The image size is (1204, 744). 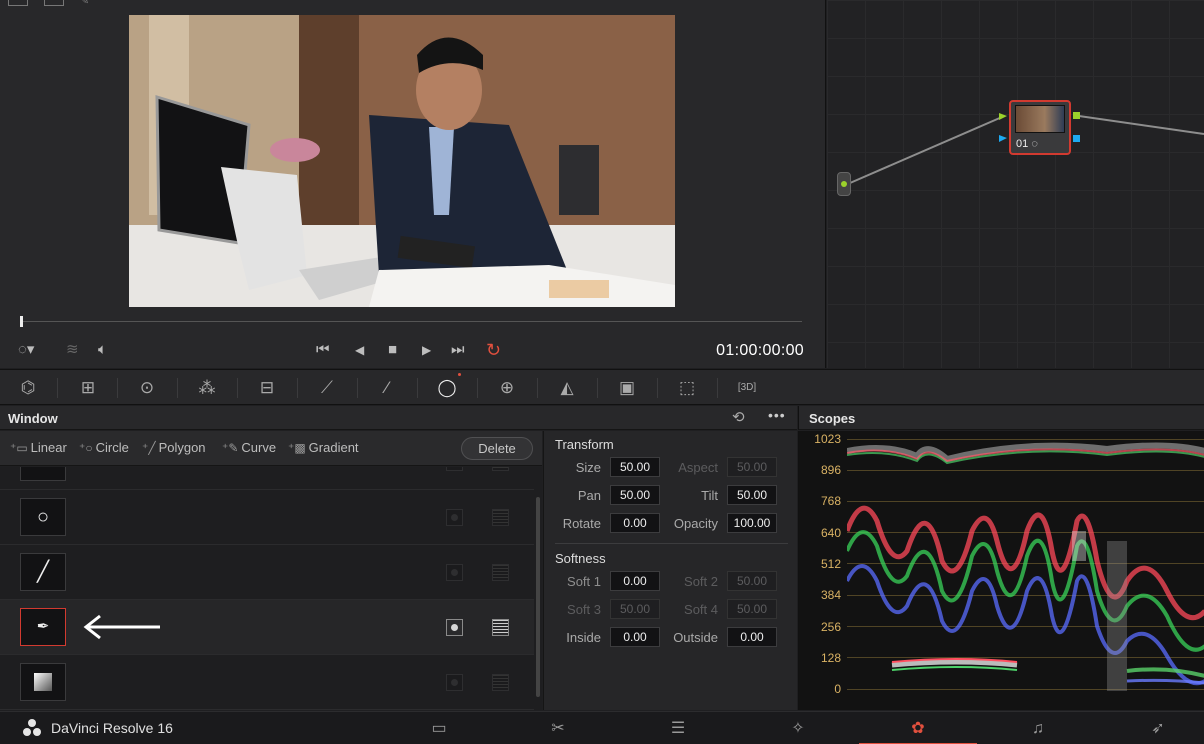 I want to click on tilt-field: 50.00, so click(x=752, y=495).